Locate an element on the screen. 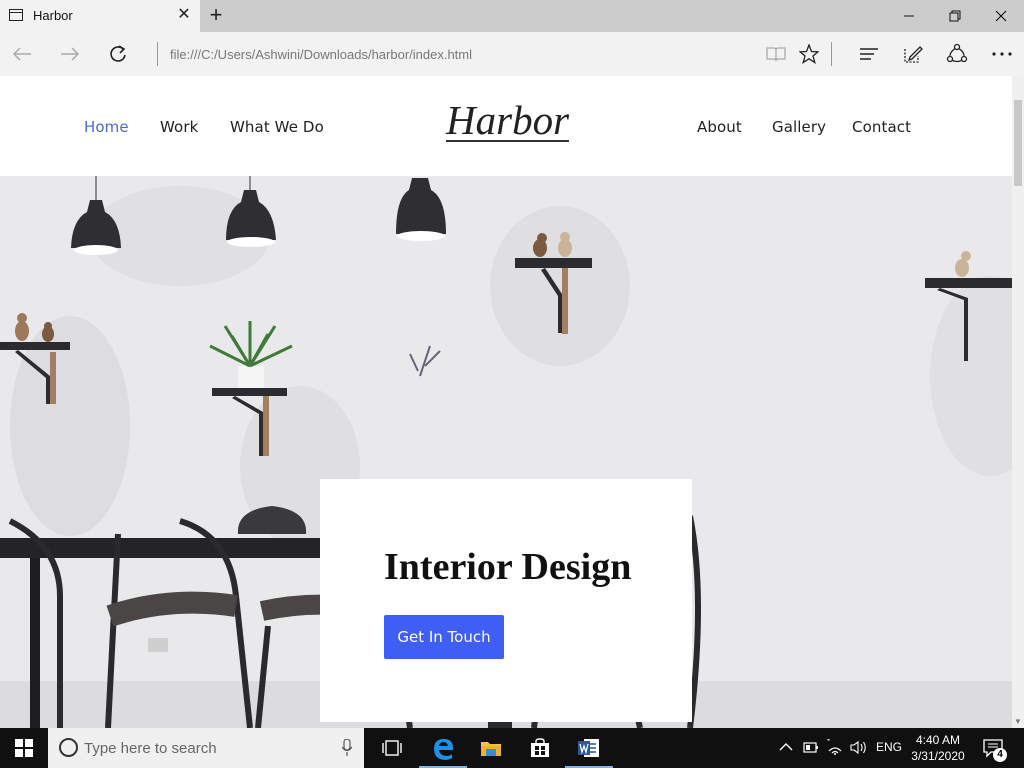 This screenshot has height=768, width=1024. toolbar-separator is located at coordinates (831, 54).